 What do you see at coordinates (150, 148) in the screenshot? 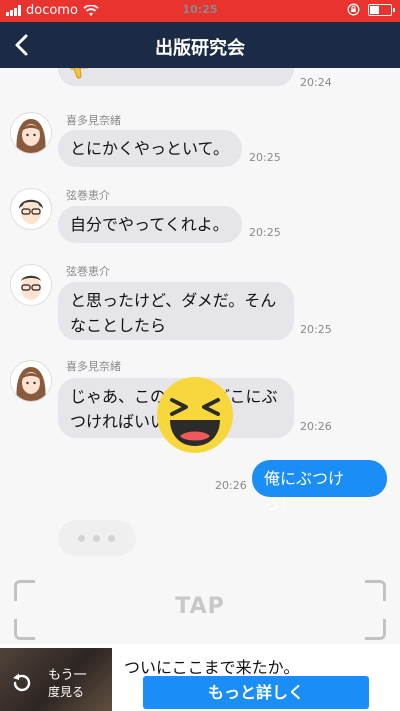
I see `message-bubble: とにかくやっといて。` at bounding box center [150, 148].